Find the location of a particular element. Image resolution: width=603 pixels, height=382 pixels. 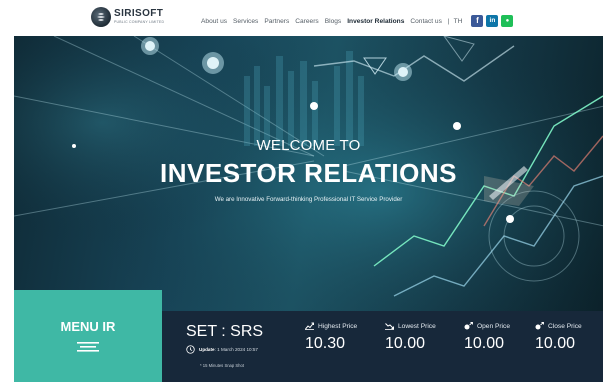

lowest-price-box: Lowest Price 10.00 is located at coordinates (410, 337).